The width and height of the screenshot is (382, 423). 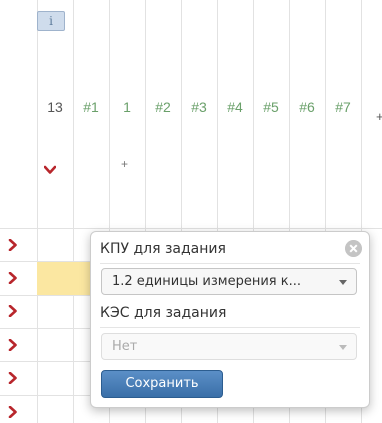 I want to click on column-header: 1, so click(x=127, y=107).